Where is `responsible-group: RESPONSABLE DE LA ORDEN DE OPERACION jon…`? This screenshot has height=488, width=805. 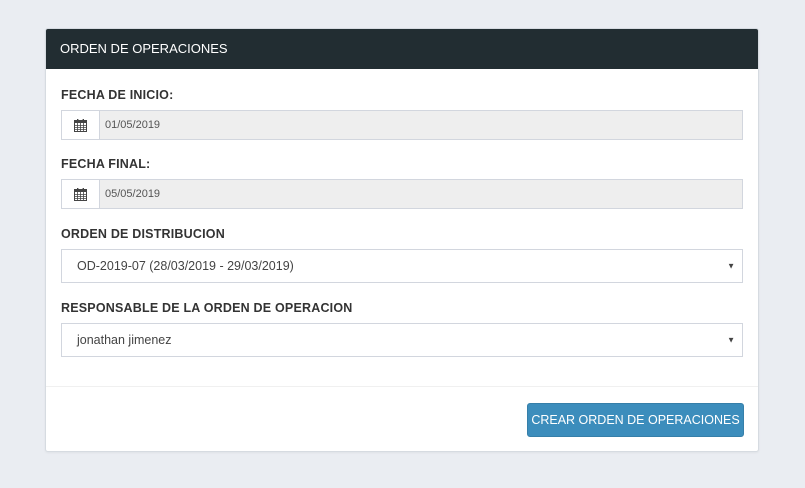
responsible-group: RESPONSABLE DE LA ORDEN DE OPERACION jon… is located at coordinates (402, 320).